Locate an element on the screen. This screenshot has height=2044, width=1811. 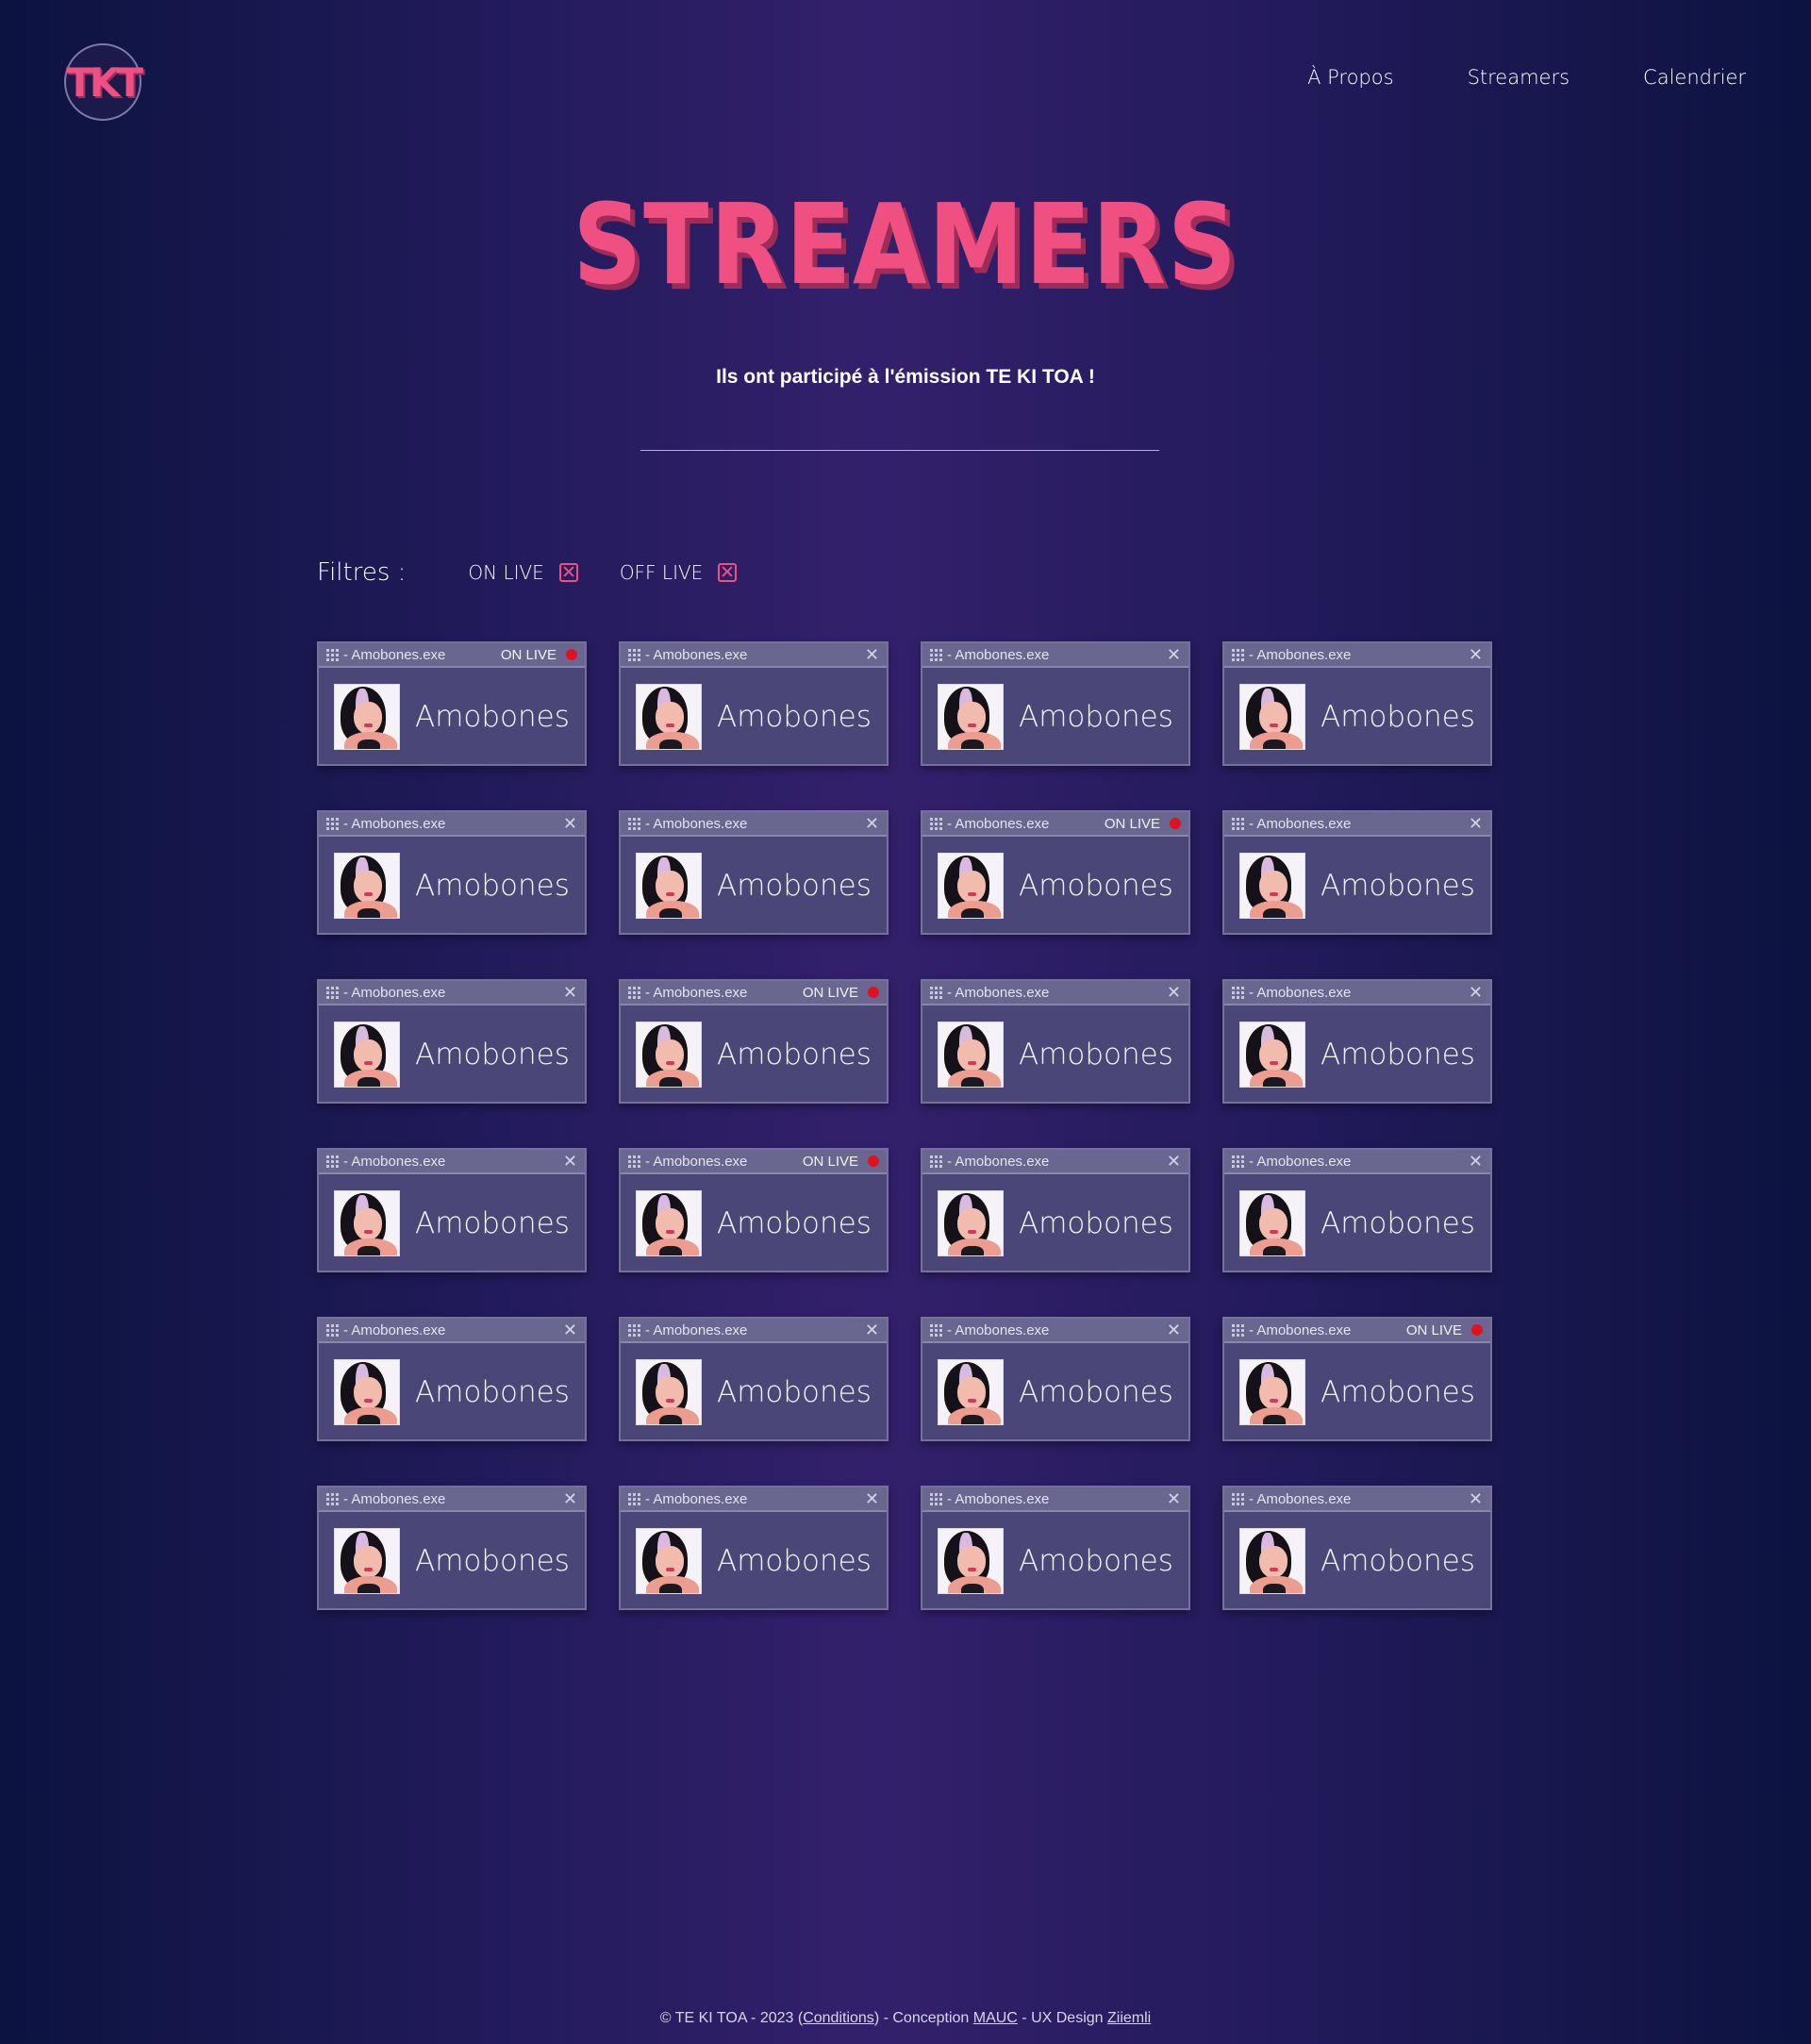
filter-on-live-label: ON LIVE is located at coordinates (506, 572).